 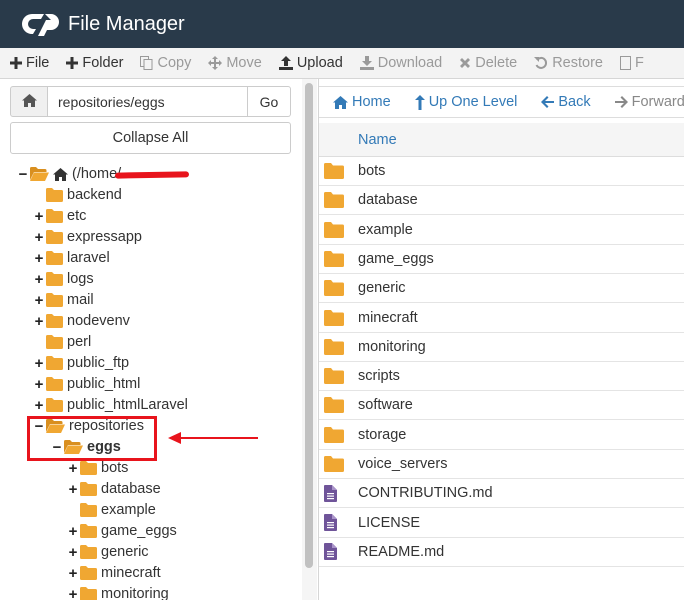 I want to click on file-row: scripts, so click(x=501, y=377).